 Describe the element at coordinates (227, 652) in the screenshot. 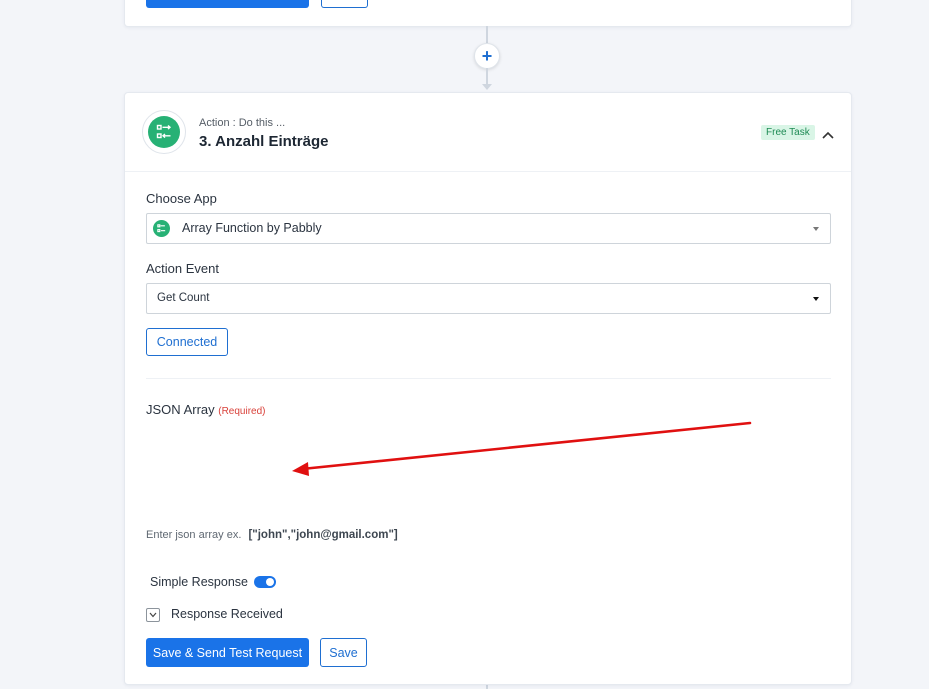

I see `save-send-test-button: Save & Send Test Request` at that location.